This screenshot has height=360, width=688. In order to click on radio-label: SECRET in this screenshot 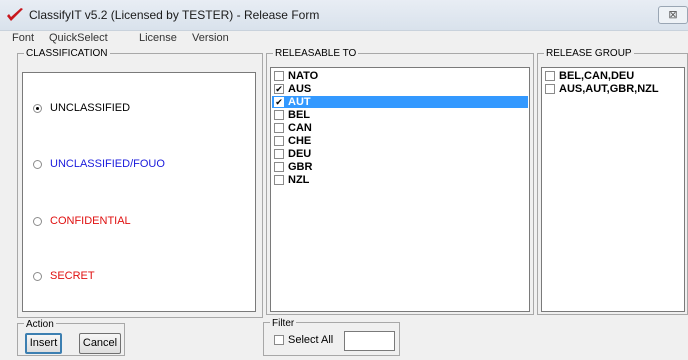, I will do `click(72, 276)`.